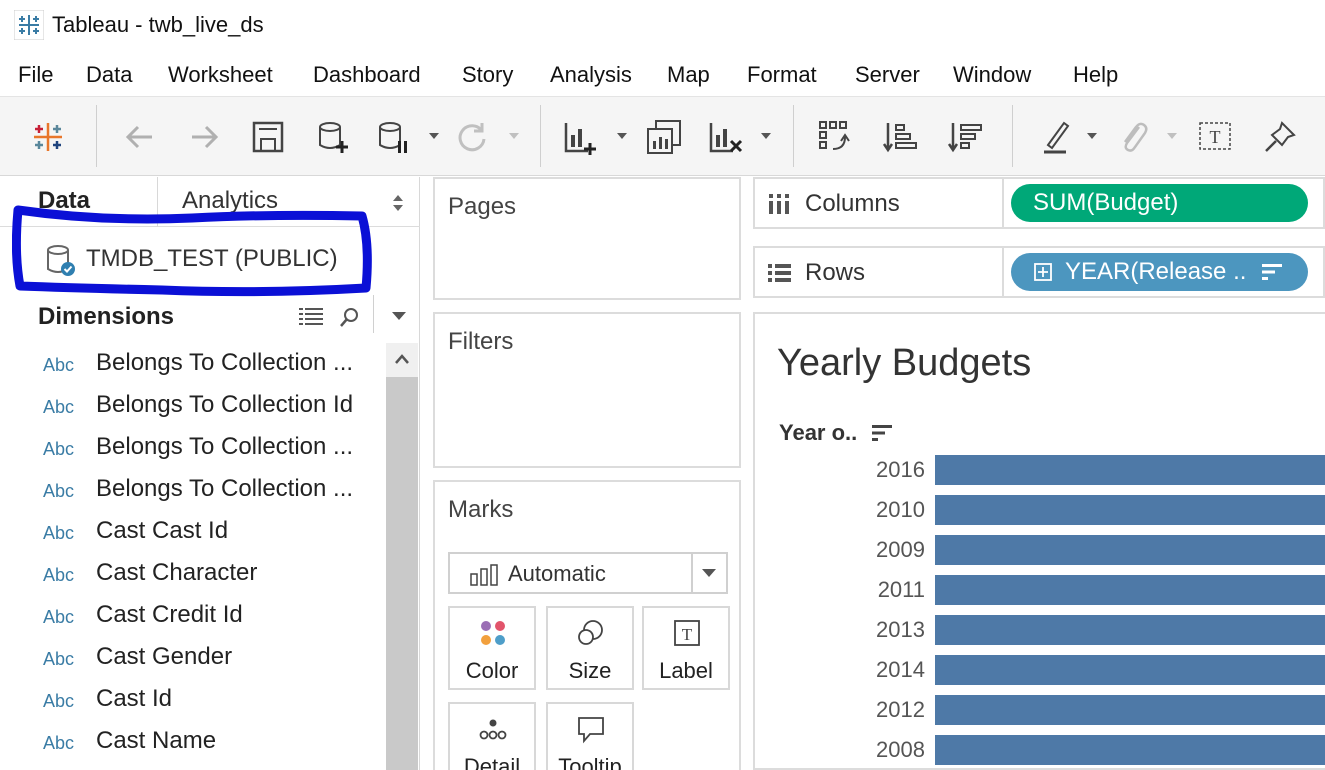  What do you see at coordinates (35, 75) in the screenshot?
I see `menu-file: File` at bounding box center [35, 75].